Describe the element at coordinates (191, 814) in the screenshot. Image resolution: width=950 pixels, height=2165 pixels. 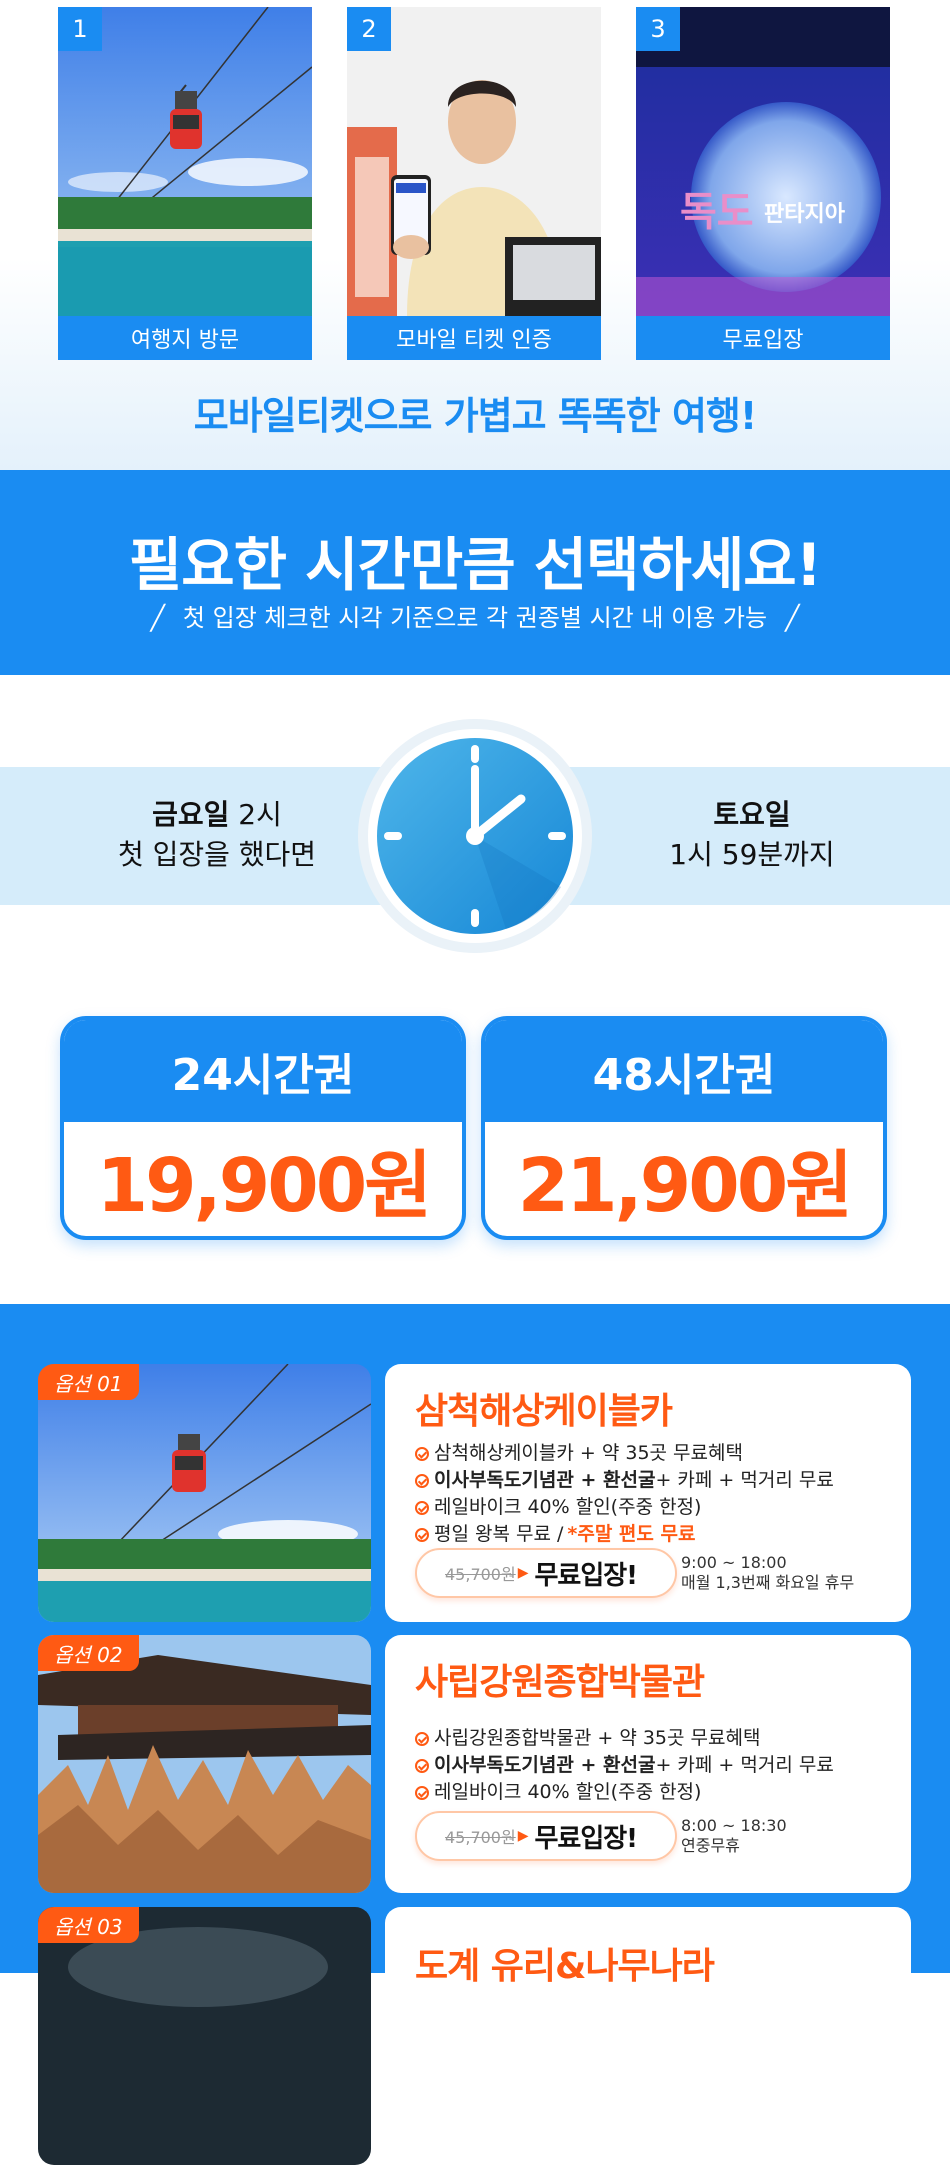
I see `example-start-day: 금요일` at that location.